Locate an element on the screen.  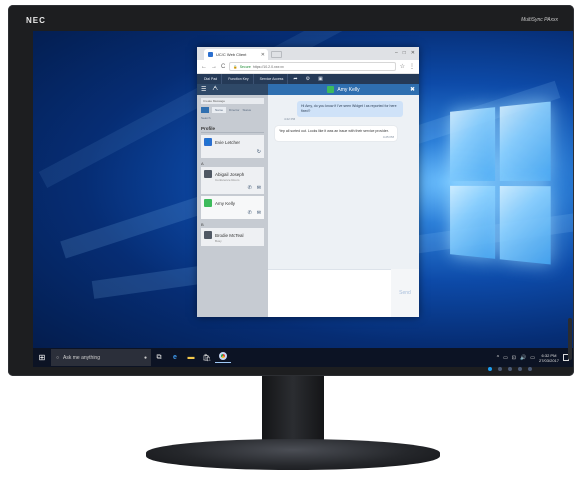
contact-card: Brodie McTeal Busy is located at coordinates (232, 237).